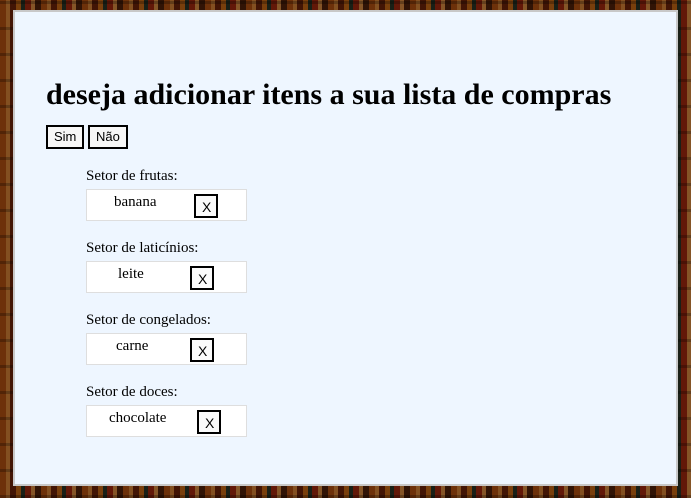 Image resolution: width=691 pixels, height=498 pixels. Describe the element at coordinates (166, 349) in the screenshot. I see `list-item-congelados: carne X` at that location.